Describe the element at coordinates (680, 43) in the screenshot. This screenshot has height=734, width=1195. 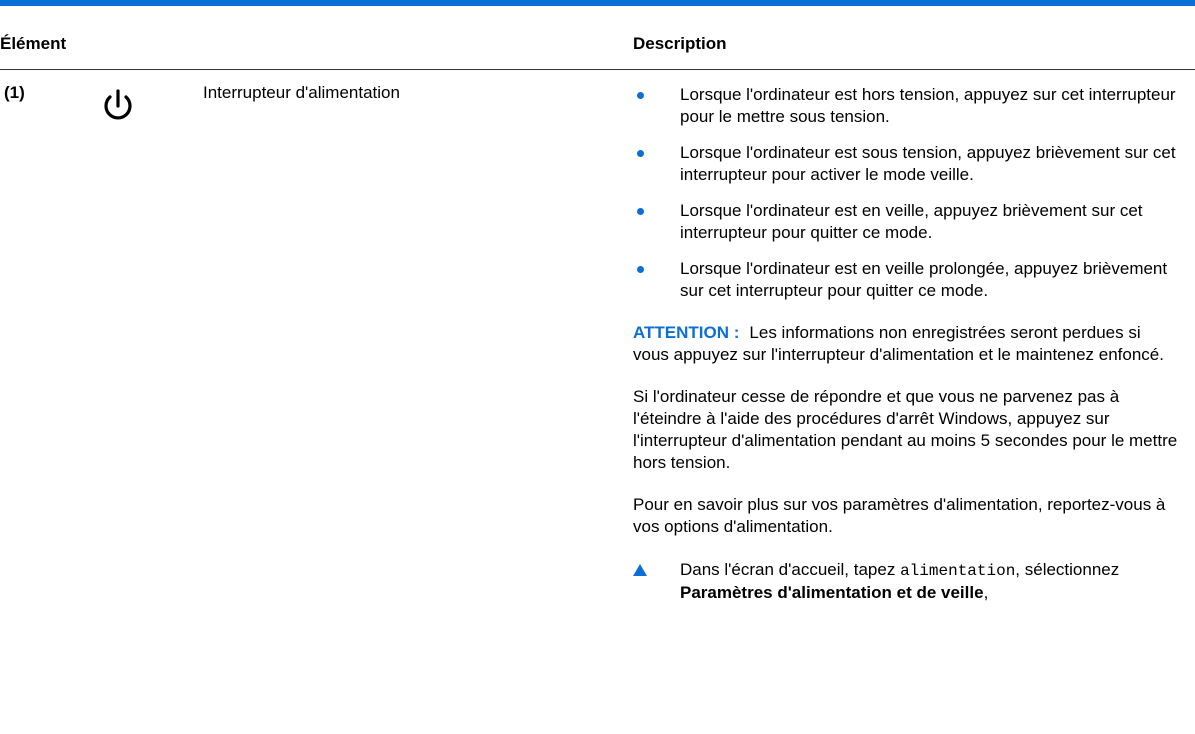
I see `header-description: Description` at that location.